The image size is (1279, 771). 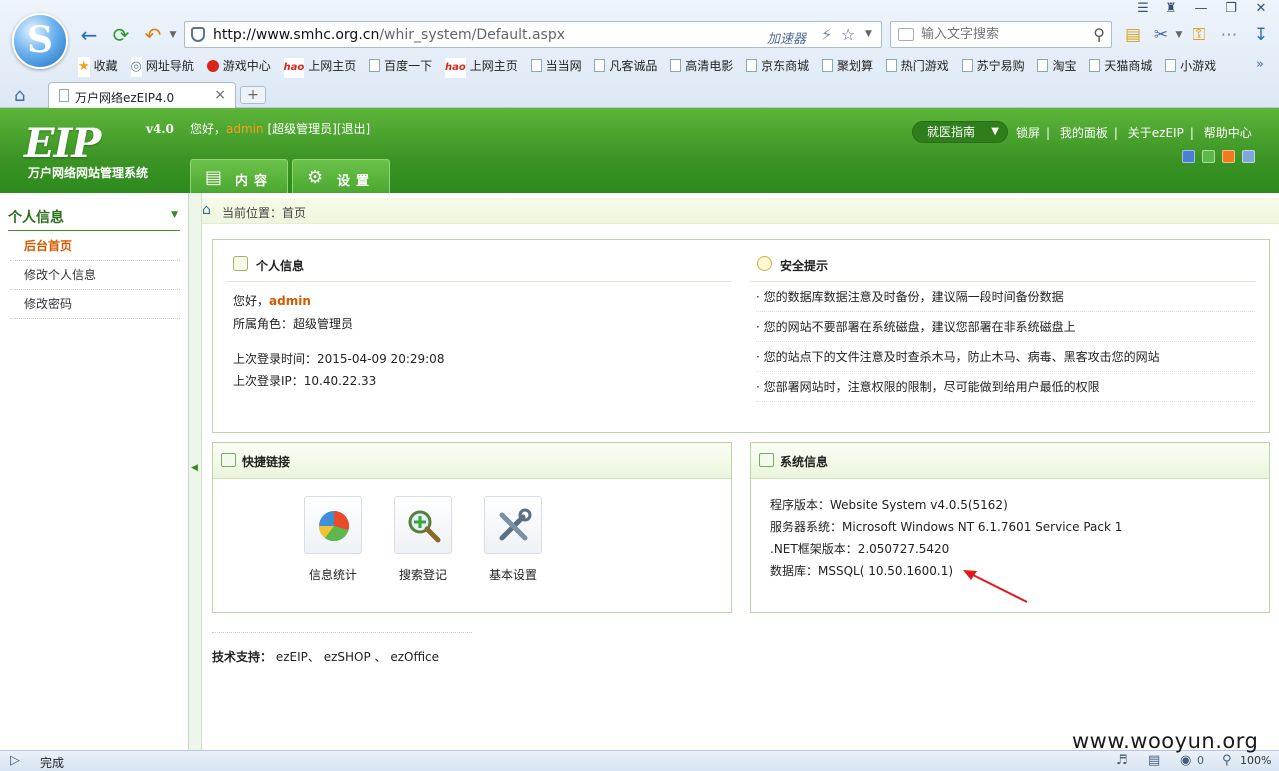 I want to click on bookmark-item: 天猫商城, so click(x=1120, y=66).